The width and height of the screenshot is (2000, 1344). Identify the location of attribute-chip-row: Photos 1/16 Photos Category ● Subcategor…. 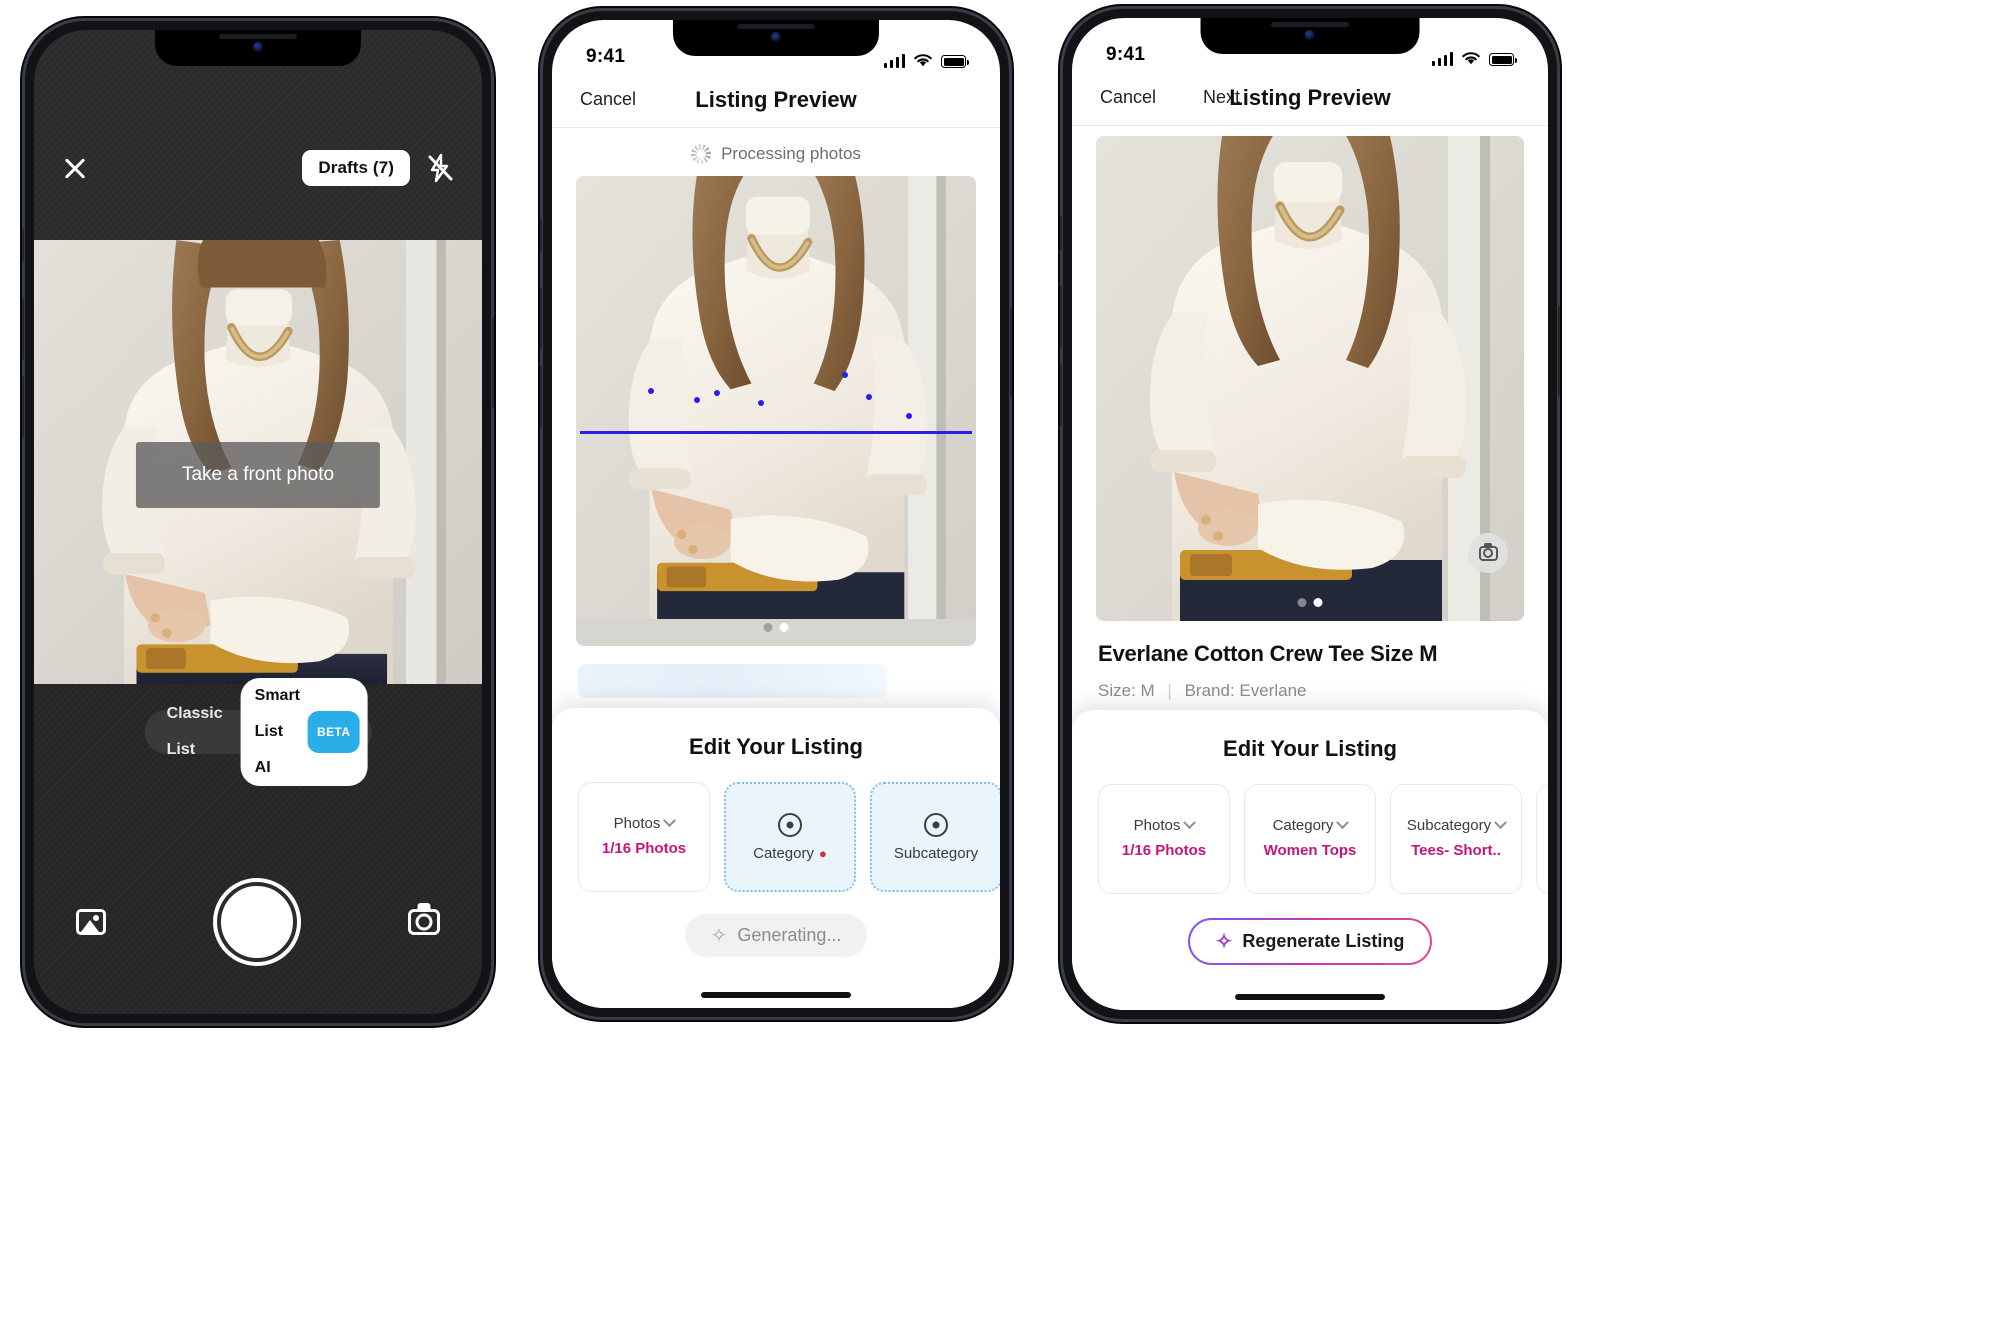
(776, 826).